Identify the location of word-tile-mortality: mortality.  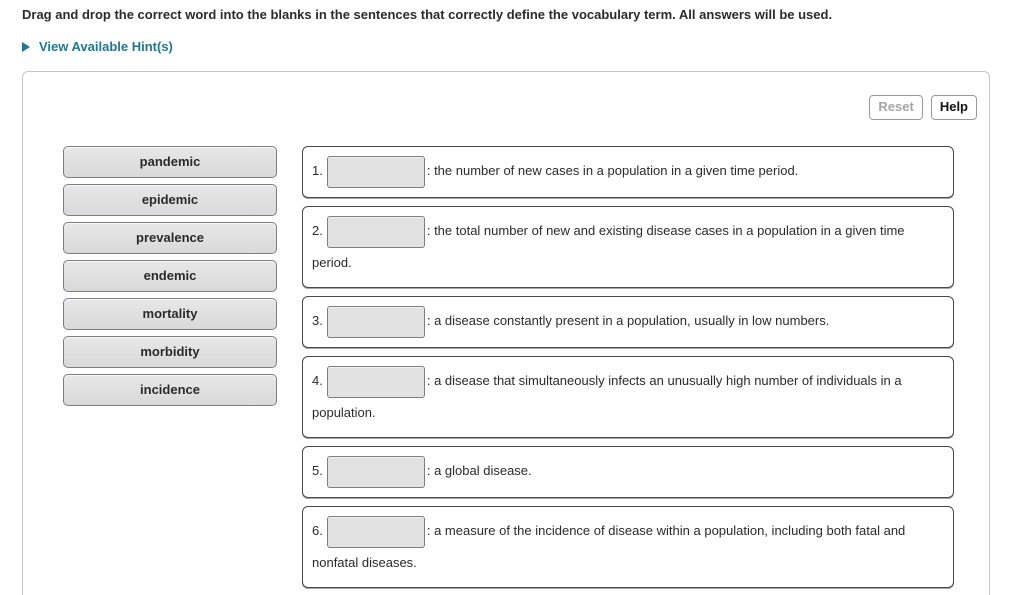
(170, 314).